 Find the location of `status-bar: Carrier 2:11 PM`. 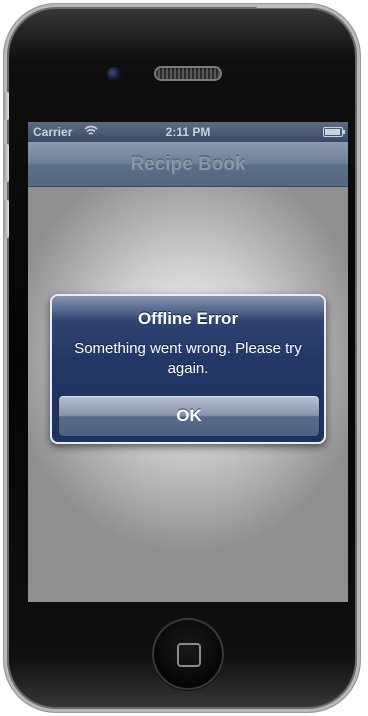

status-bar: Carrier 2:11 PM is located at coordinates (188, 132).